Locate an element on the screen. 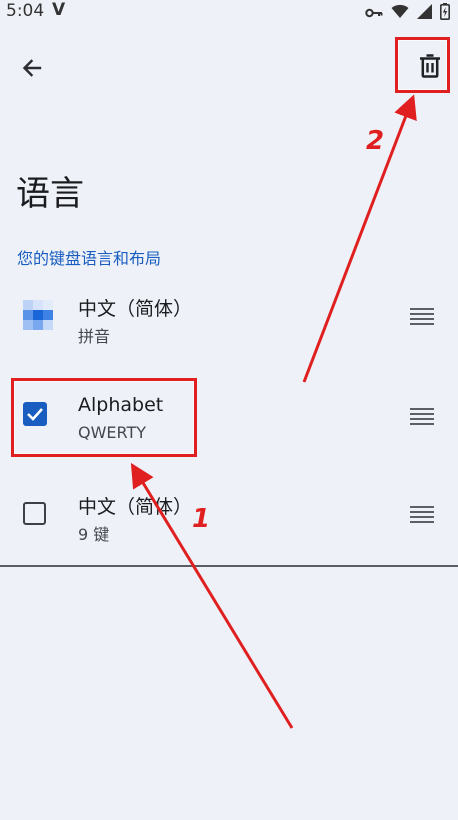 This screenshot has width=458, height=820. carrier-mark: V is located at coordinates (59, 10).